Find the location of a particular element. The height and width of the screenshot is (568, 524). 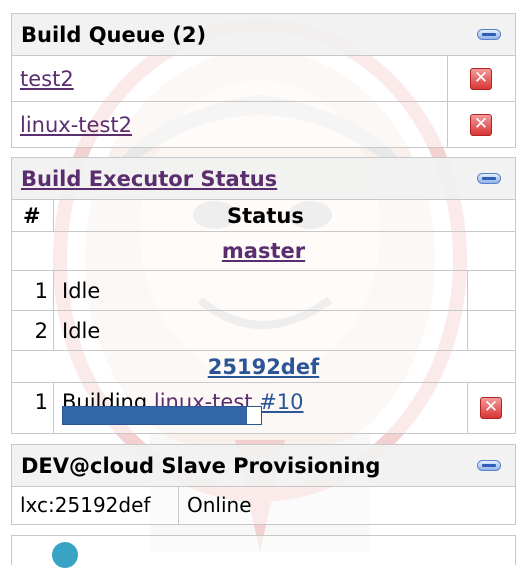

queue-item: test2 ✕ is located at coordinates (263, 79).